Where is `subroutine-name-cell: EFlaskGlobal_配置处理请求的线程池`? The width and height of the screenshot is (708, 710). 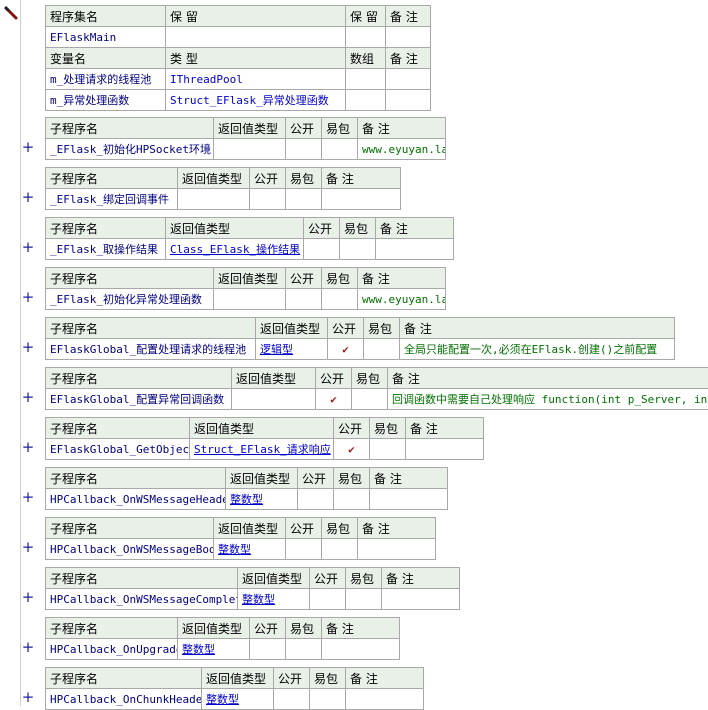 subroutine-name-cell: EFlaskGlobal_配置处理请求的线程池 is located at coordinates (151, 349).